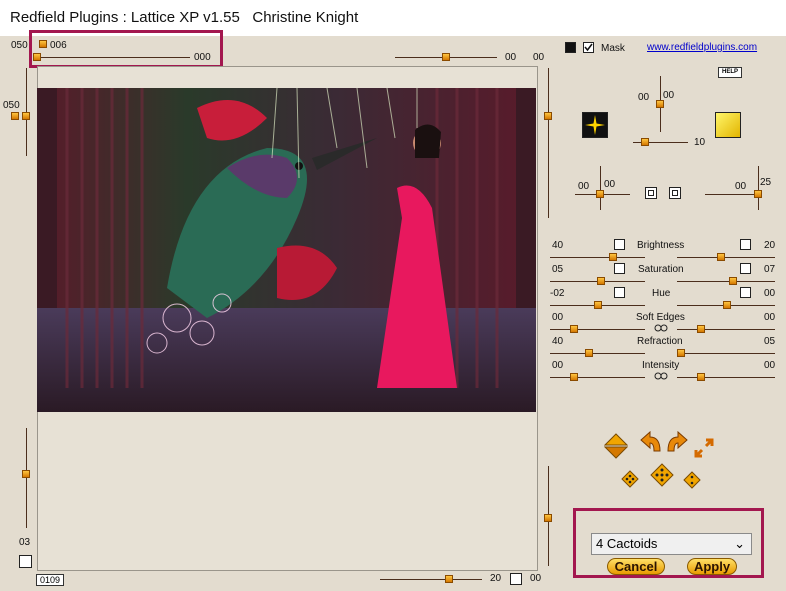  What do you see at coordinates (11, 105) in the screenshot?
I see `left-slider-value: 050` at bounding box center [11, 105].